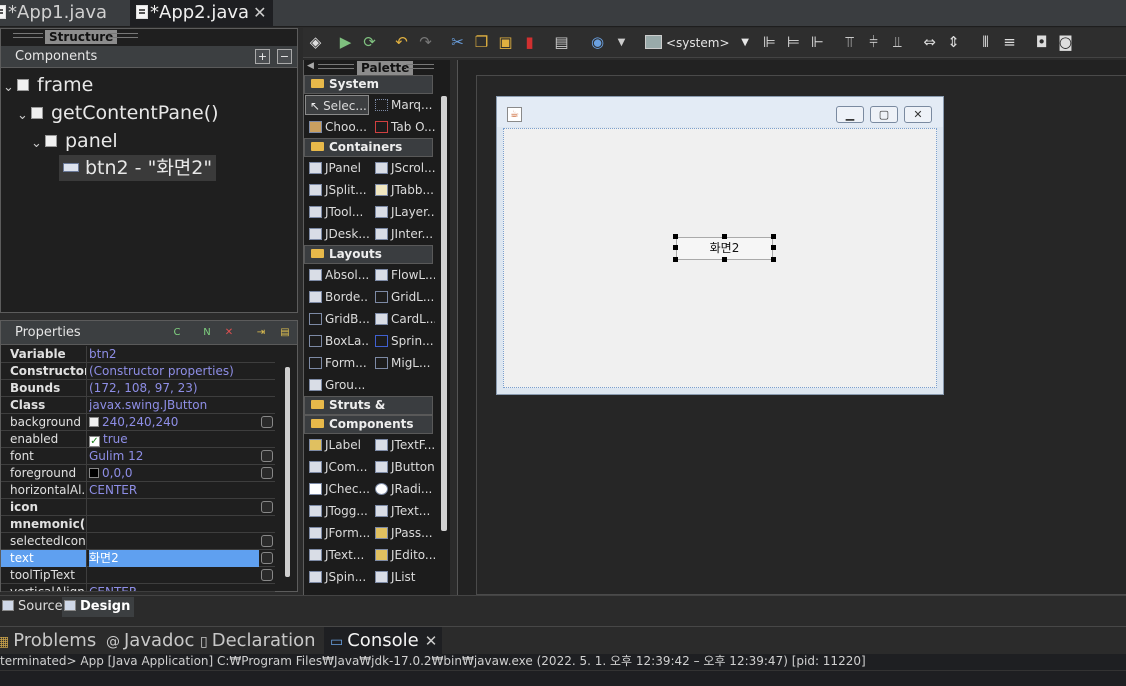 Image resolution: width=1126 pixels, height=686 pixels. What do you see at coordinates (444, 313) in the screenshot?
I see `palette-scrollbar` at bounding box center [444, 313].